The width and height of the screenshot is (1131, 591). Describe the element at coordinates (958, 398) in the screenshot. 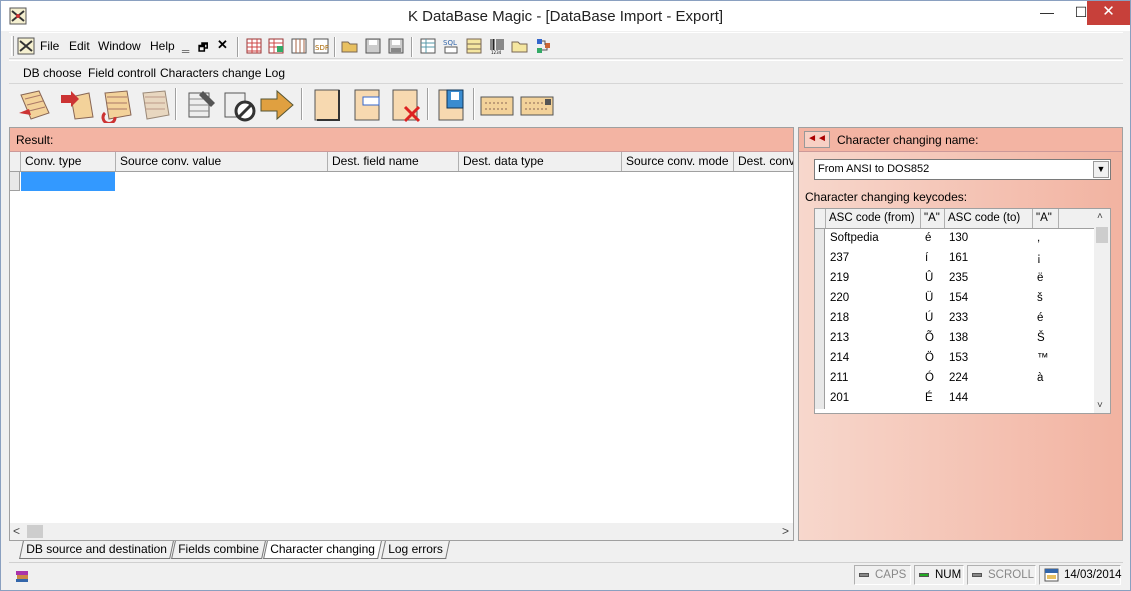

I see `asc-to-cell: 144` at that location.